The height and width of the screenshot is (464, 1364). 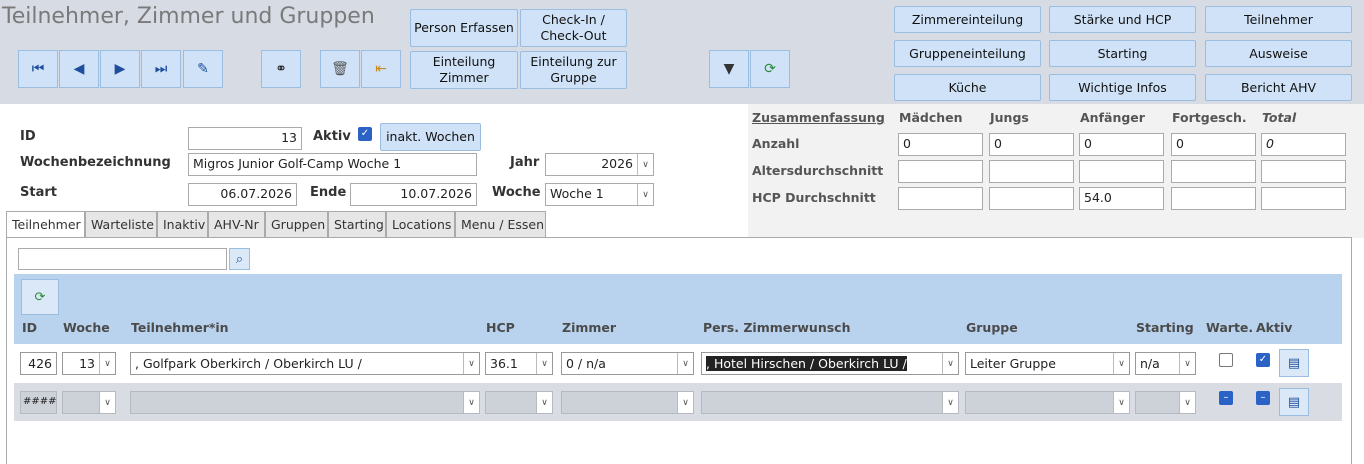 I want to click on grid-refresh-button: ⟳, so click(x=40, y=297).